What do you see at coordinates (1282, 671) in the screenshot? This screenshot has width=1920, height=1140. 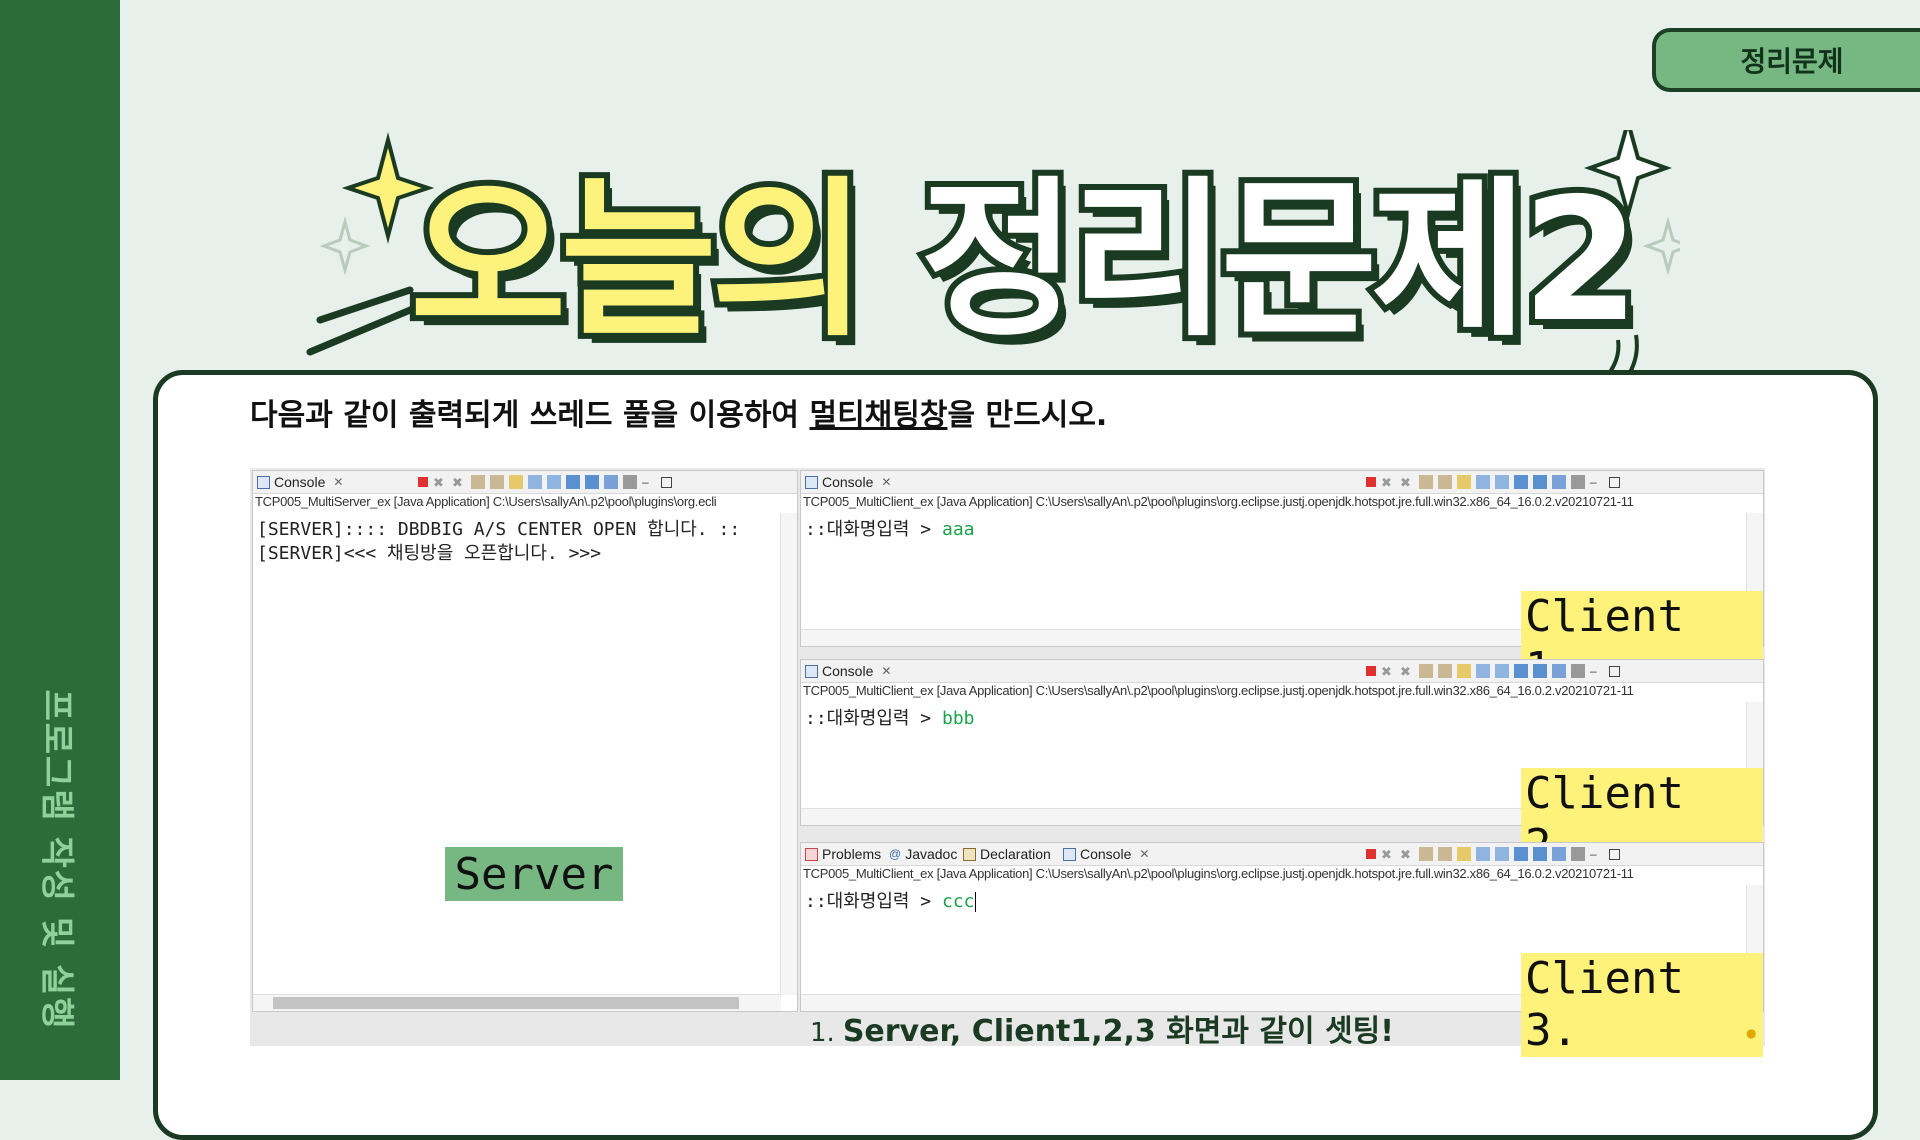 I see `client2-tabbar: Console ✕ ✖ ✖ –` at bounding box center [1282, 671].